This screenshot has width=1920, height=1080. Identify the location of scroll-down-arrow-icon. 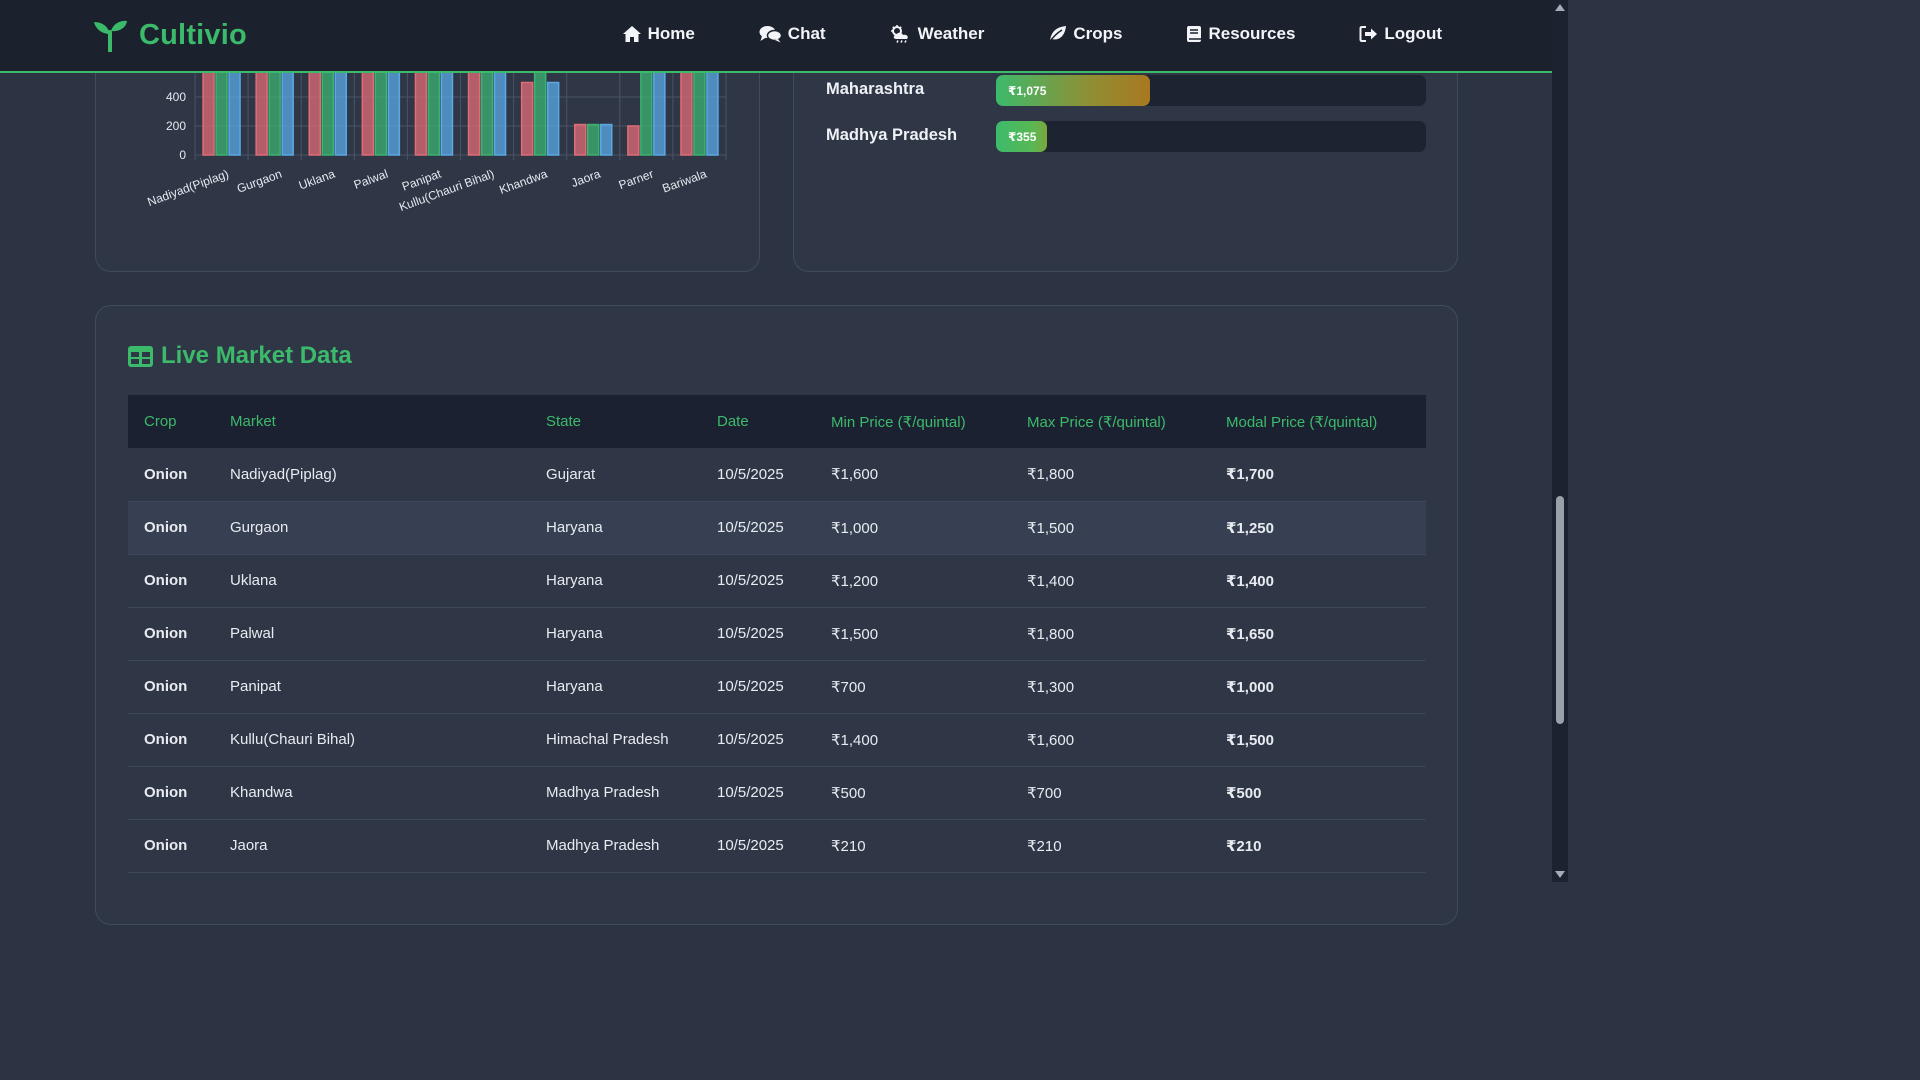
(1560, 874).